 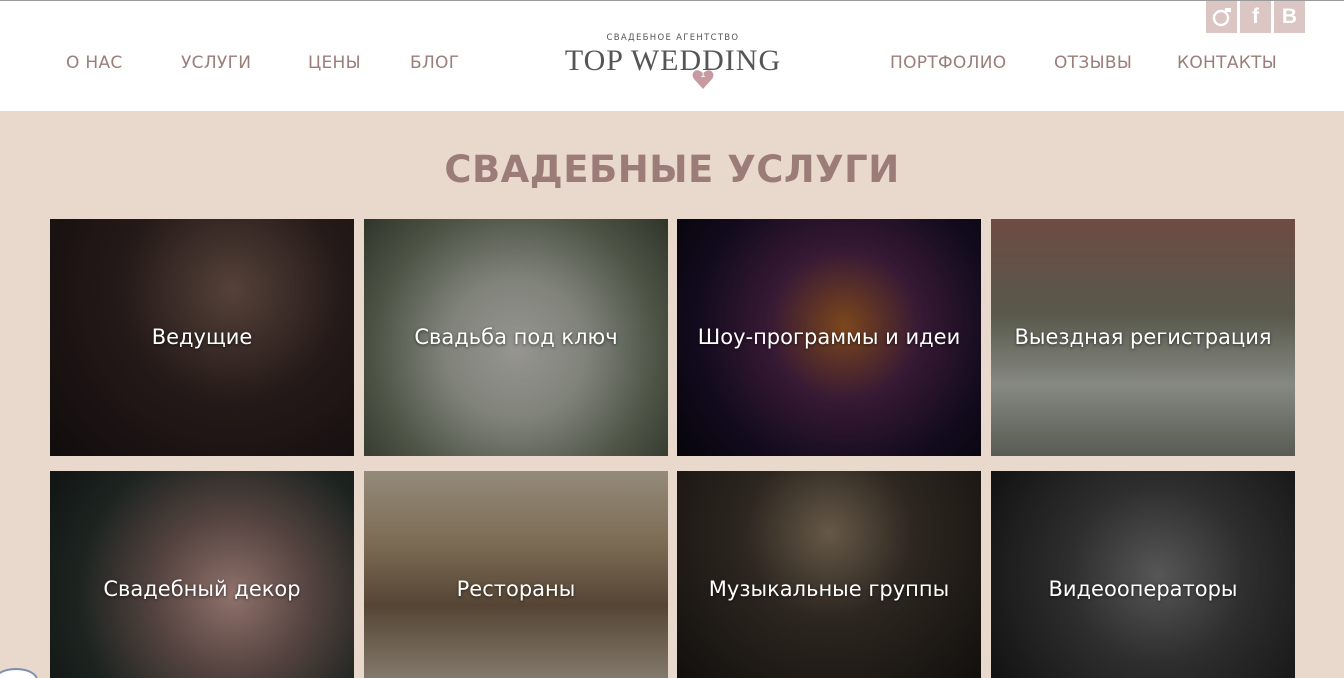 I want to click on logo: СВАДЕБНОЕ АГЕНТСТВО TOP WEDDING 1, so click(x=673, y=68).